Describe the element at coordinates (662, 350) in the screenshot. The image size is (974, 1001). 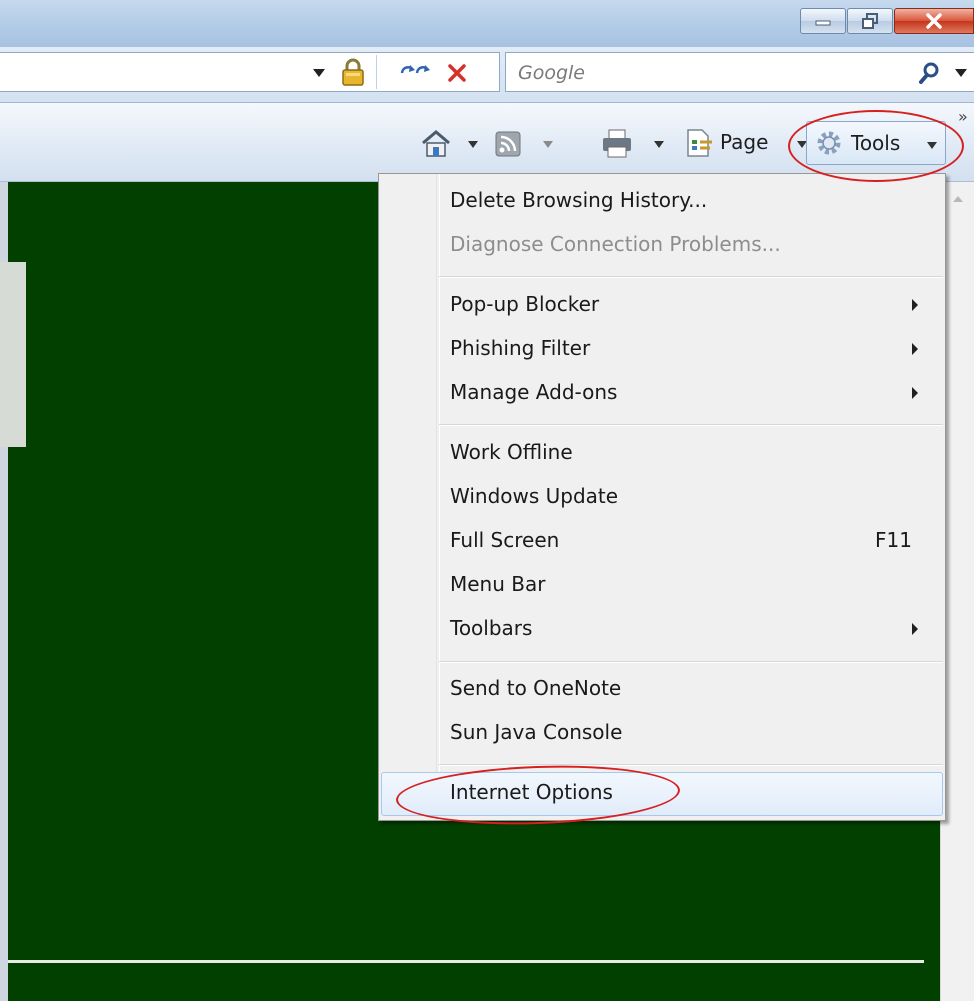
I see `menu-item-phishing-filter: Phishing Filter` at that location.